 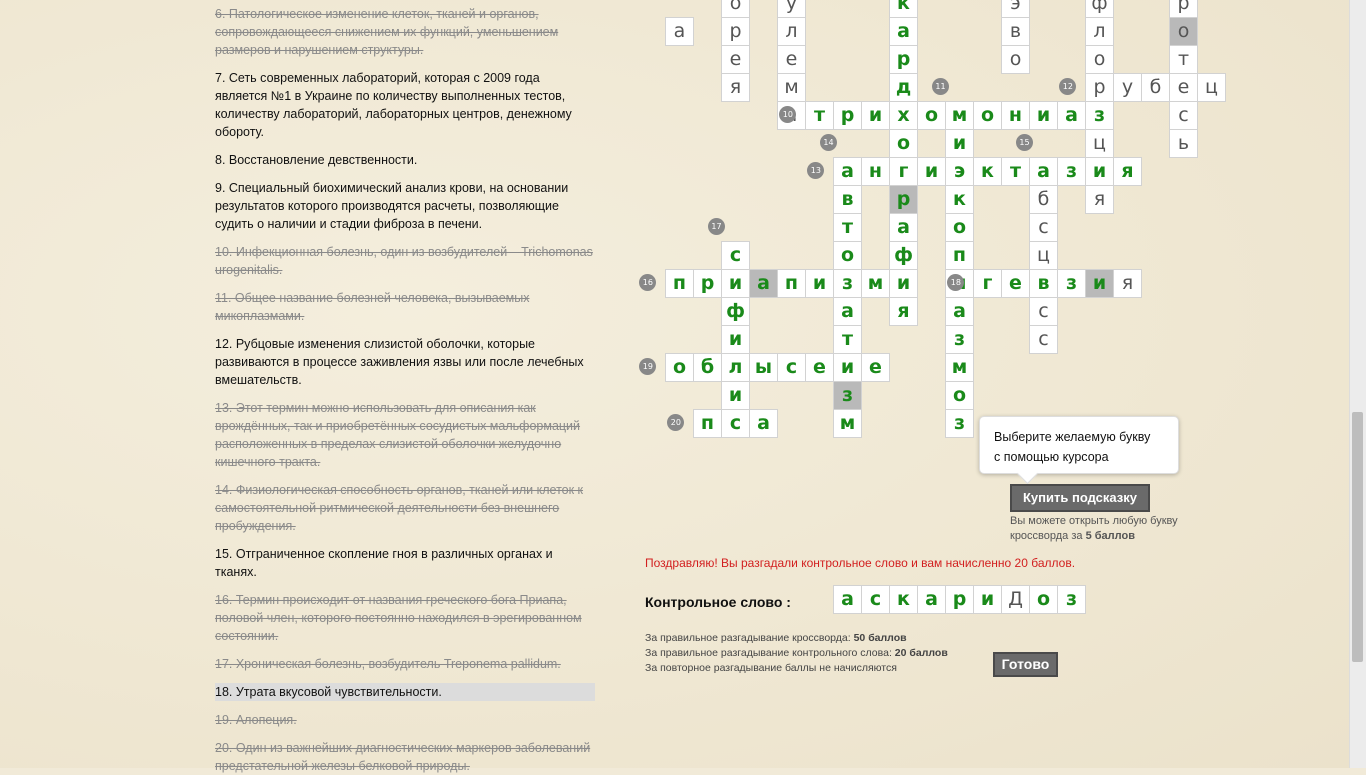 I want to click on keyword-cell: а, so click(x=931, y=599).